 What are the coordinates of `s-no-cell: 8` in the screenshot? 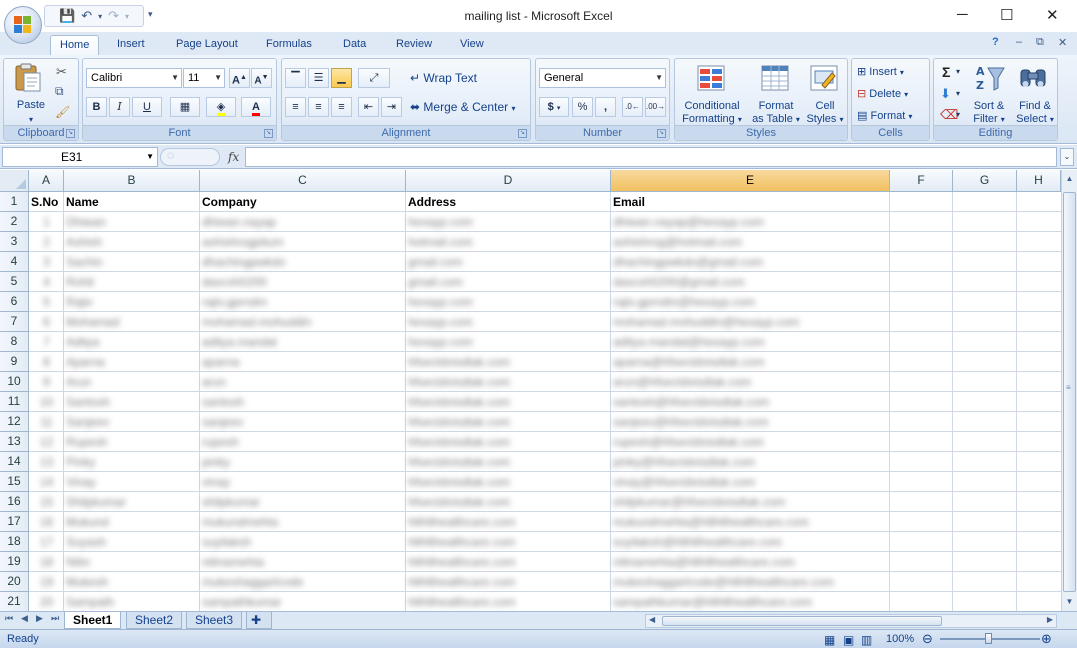 It's located at (46, 362).